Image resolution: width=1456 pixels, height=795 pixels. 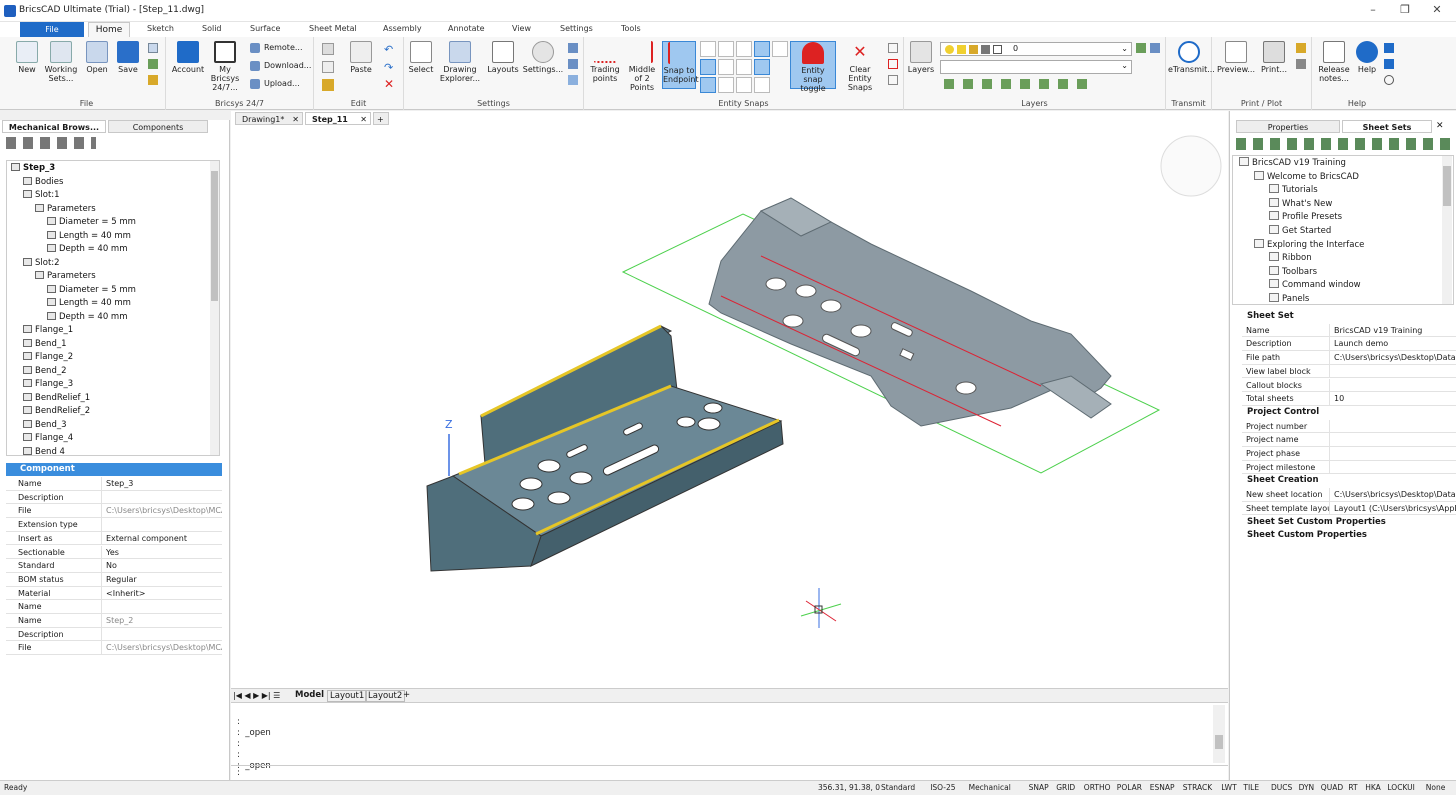 What do you see at coordinates (744, 49) in the screenshot?
I see `tangent-snap-icon` at bounding box center [744, 49].